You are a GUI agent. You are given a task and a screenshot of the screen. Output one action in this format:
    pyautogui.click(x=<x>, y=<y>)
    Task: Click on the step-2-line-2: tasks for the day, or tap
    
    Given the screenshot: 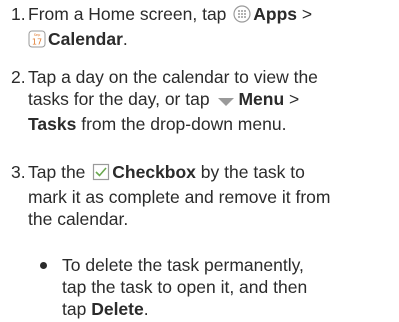 What is the action you would take?
    pyautogui.click(x=119, y=99)
    